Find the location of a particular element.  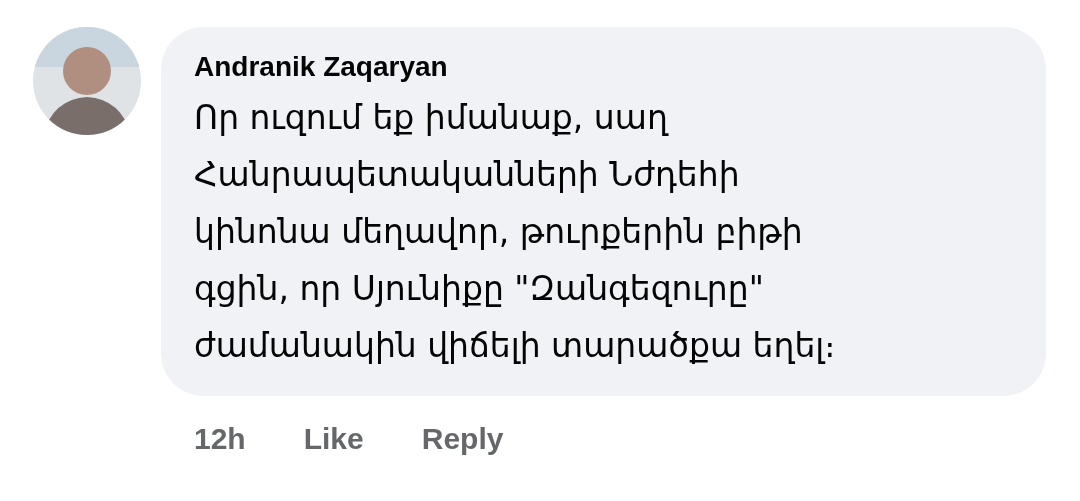

comment-time: 12h is located at coordinates (220, 439).